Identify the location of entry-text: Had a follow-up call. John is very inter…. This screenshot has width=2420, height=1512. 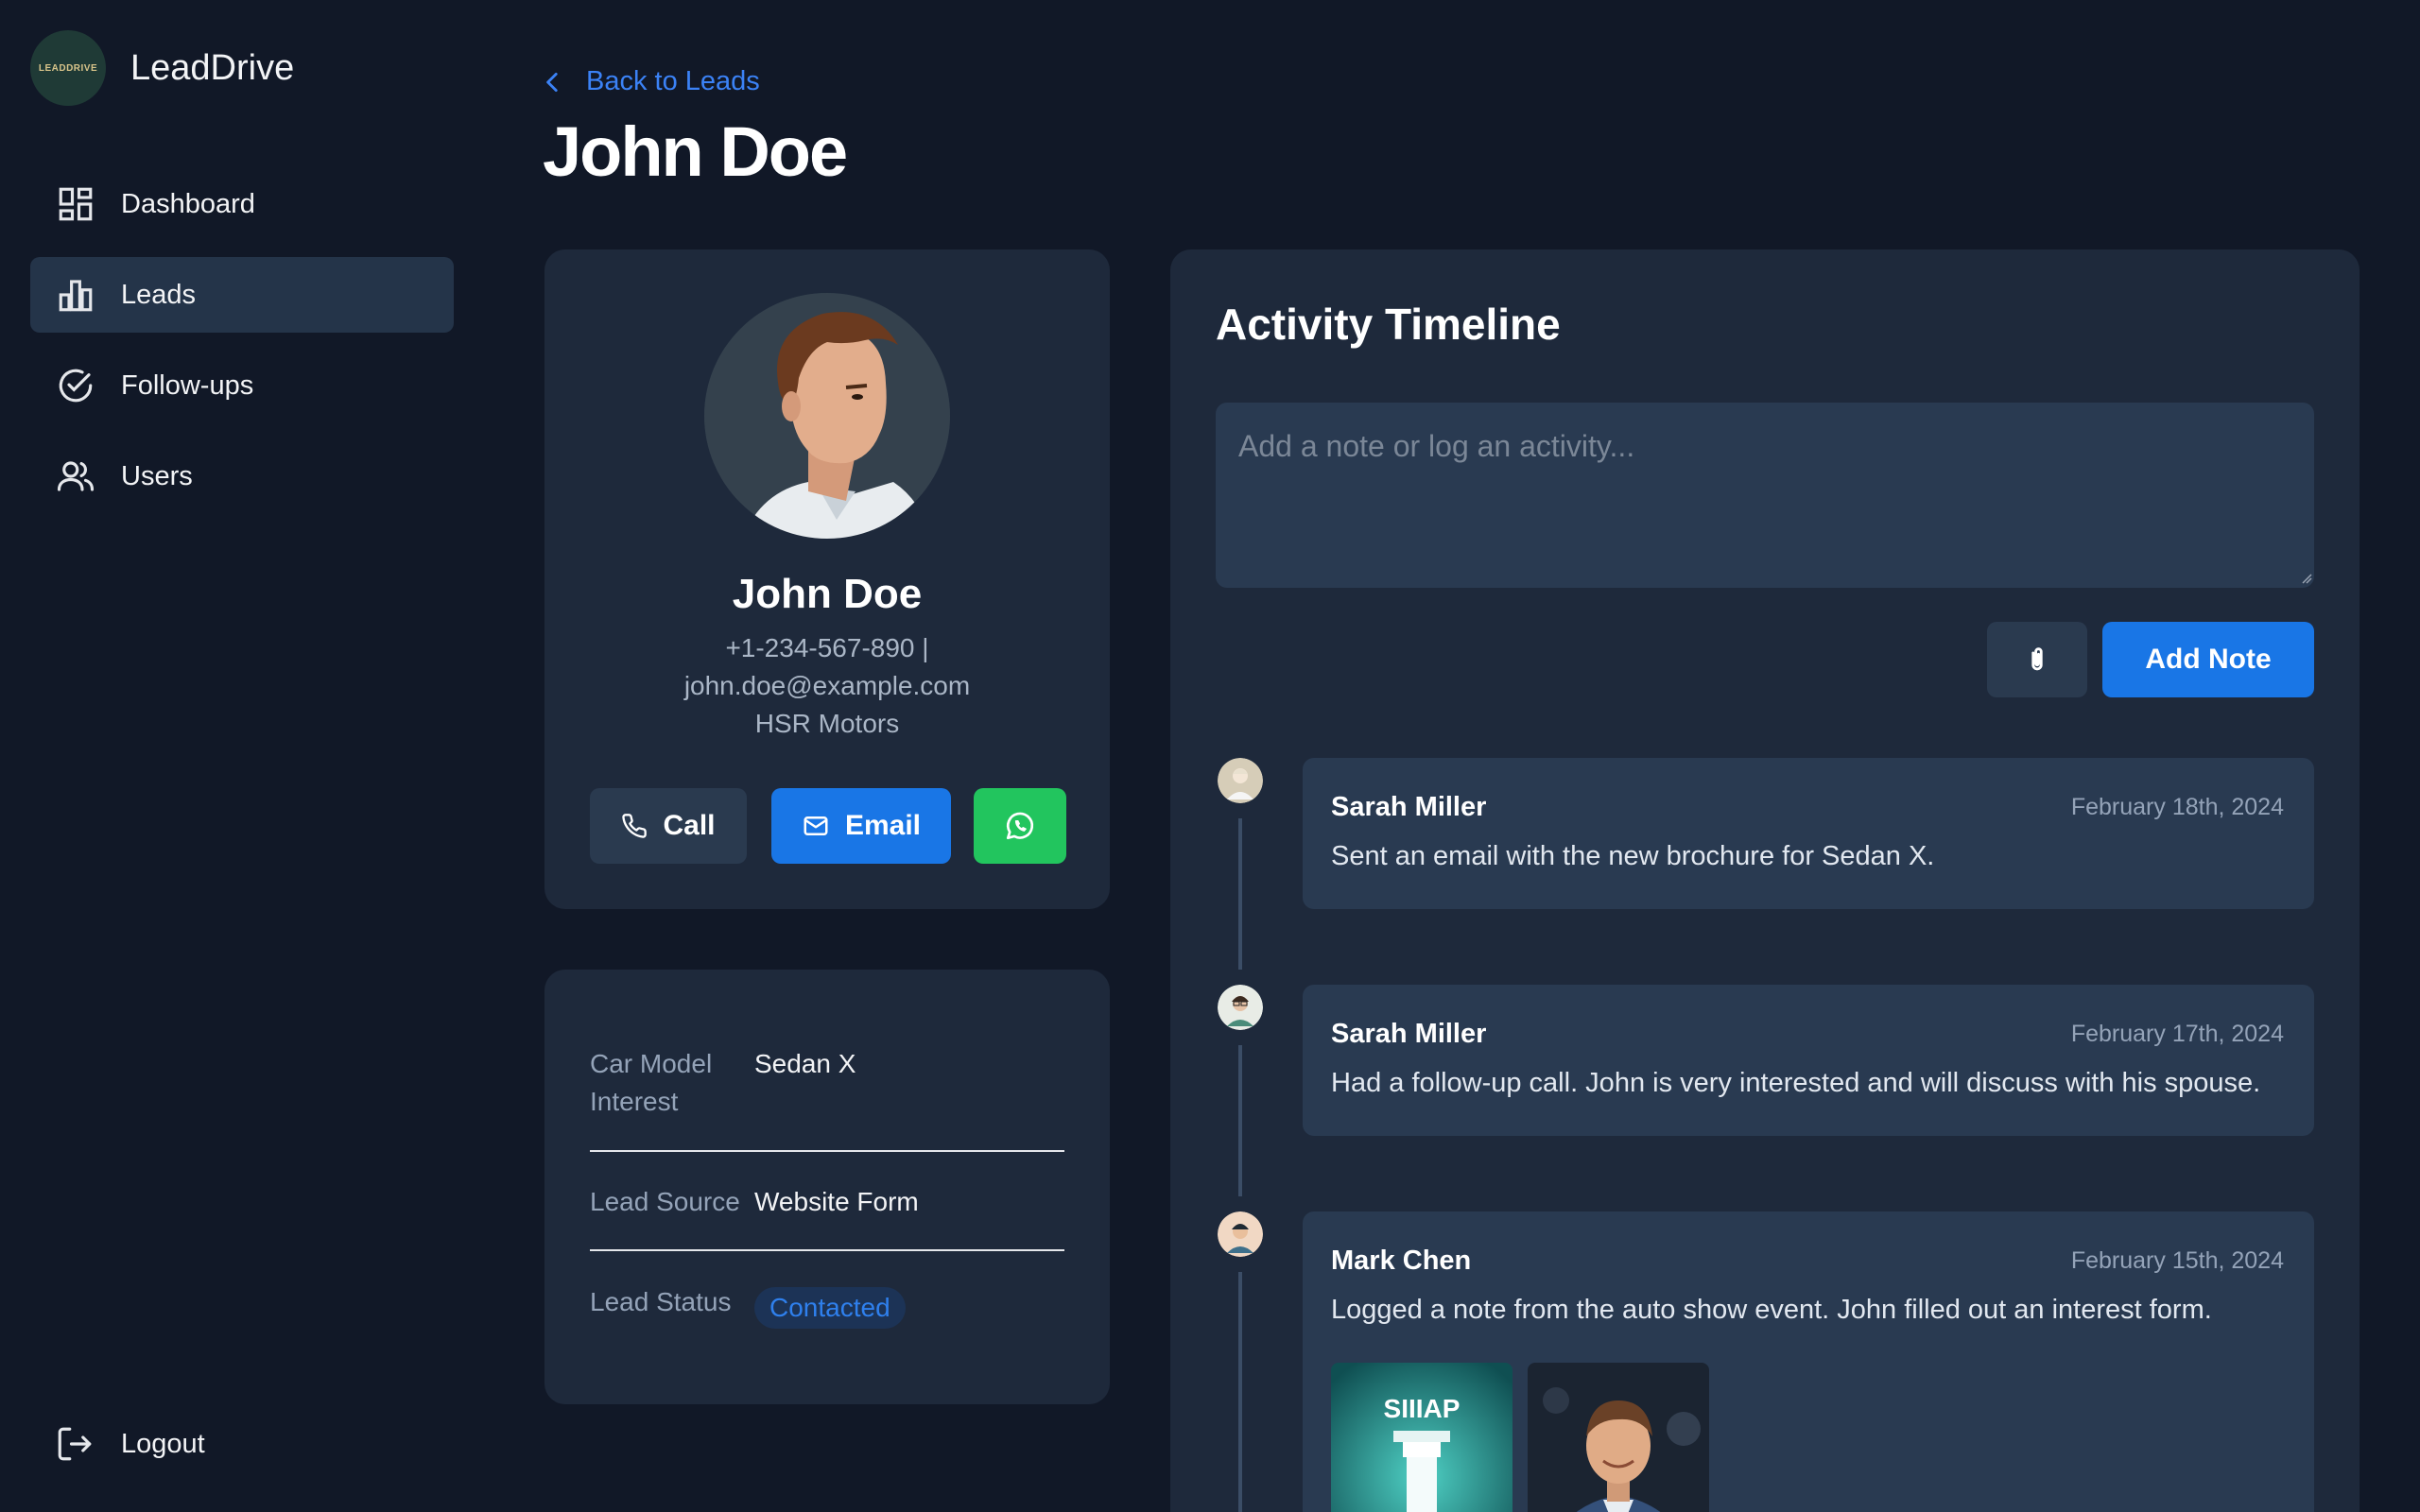
(1796, 1083).